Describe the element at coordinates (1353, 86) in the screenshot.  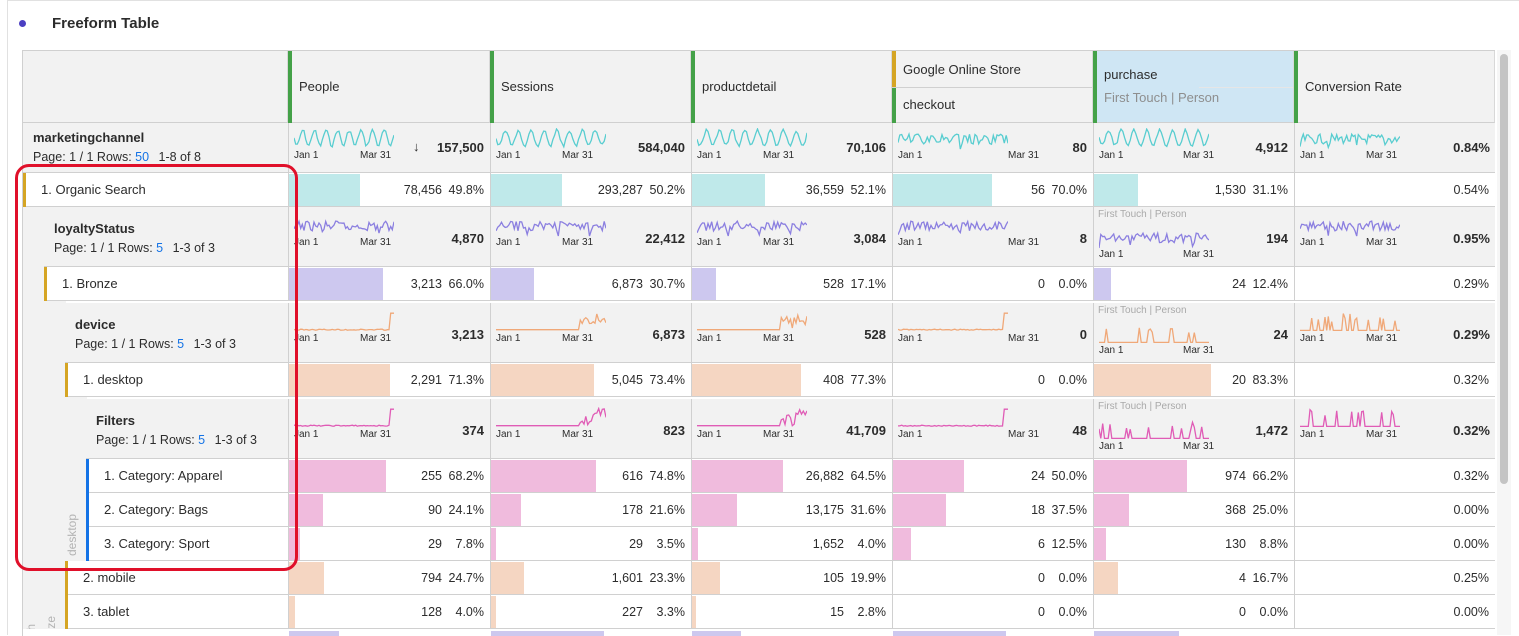
I see `column-label: Conversion Rate` at that location.